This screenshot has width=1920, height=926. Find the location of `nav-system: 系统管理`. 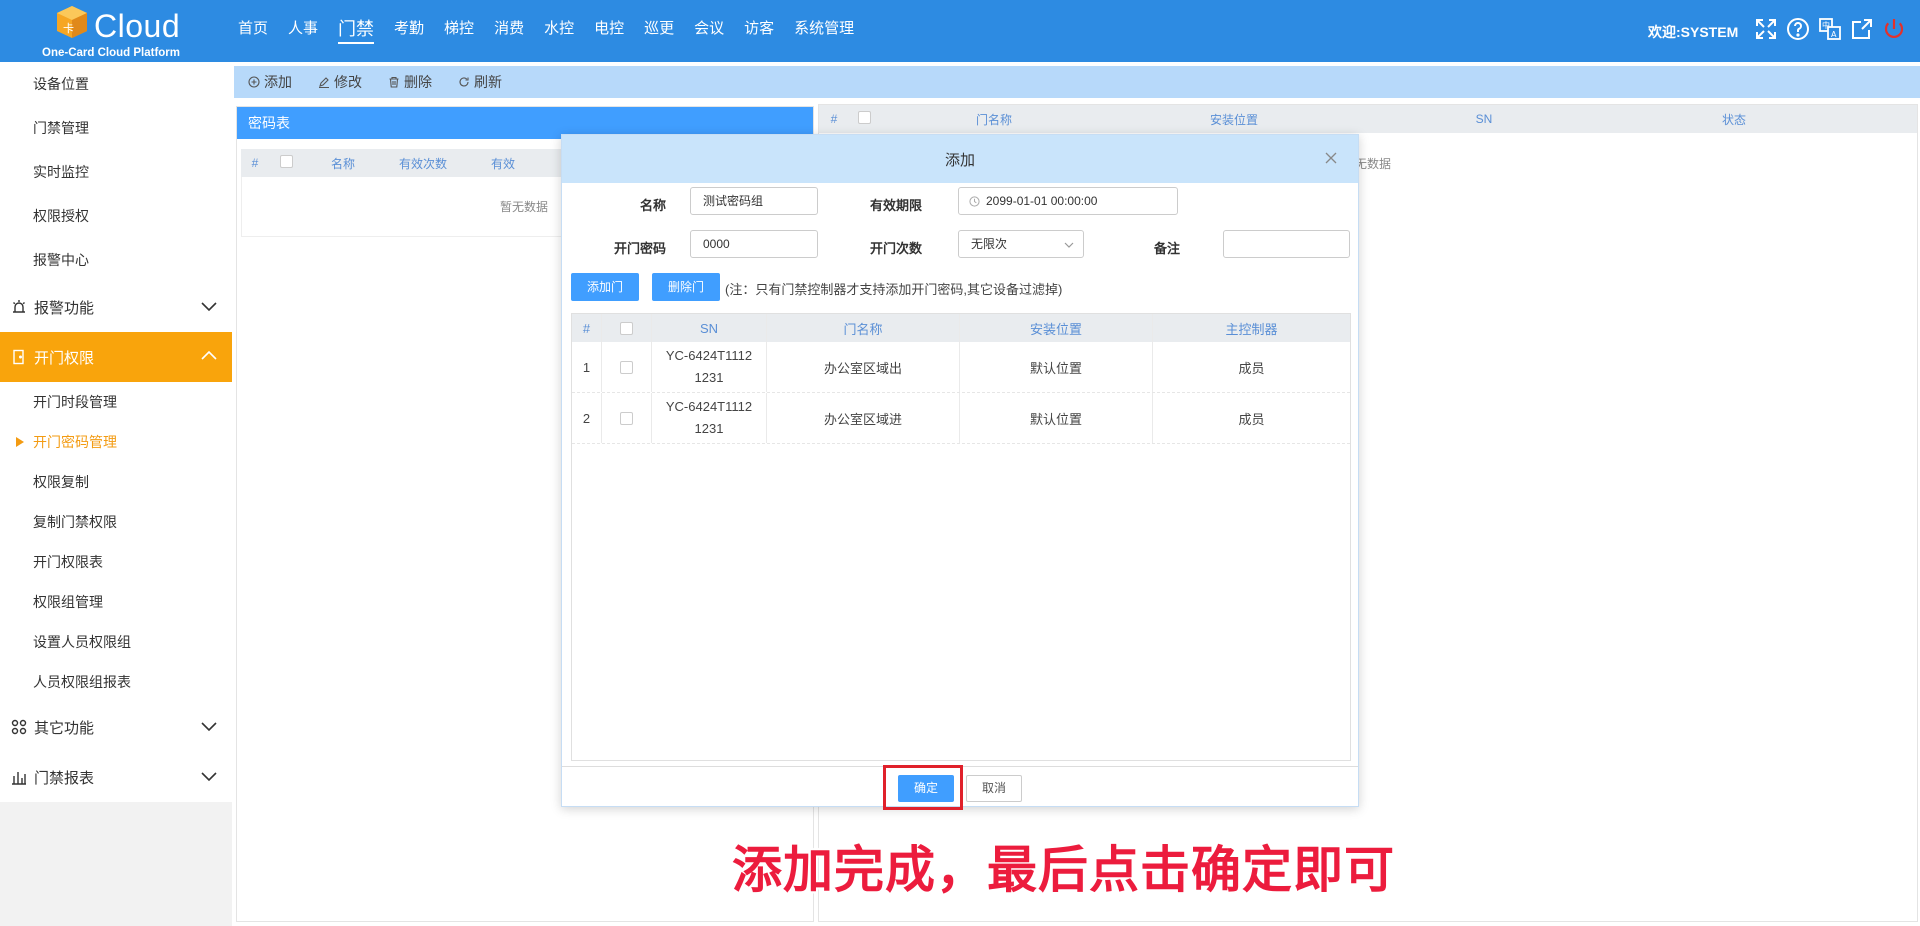

nav-system: 系统管理 is located at coordinates (824, 31).